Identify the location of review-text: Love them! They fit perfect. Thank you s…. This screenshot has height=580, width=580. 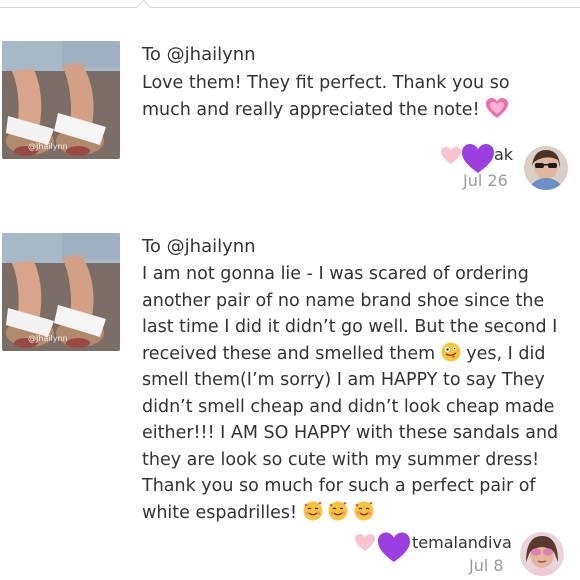
(352, 96).